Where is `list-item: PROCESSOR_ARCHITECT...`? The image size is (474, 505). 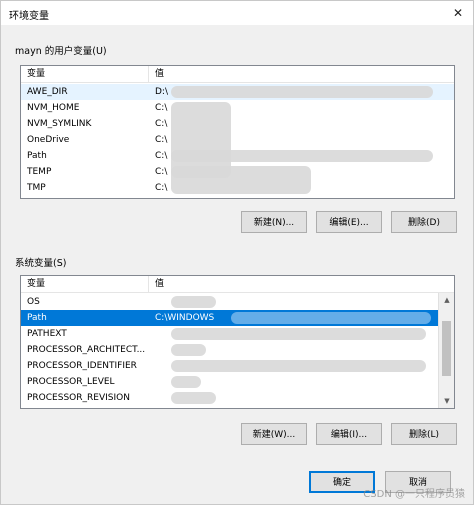 list-item: PROCESSOR_ARCHITECT... is located at coordinates (237, 350).